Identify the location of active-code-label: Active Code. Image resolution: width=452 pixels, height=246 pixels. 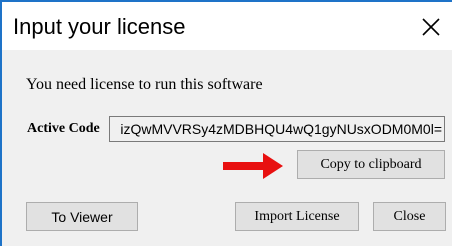
(63, 128).